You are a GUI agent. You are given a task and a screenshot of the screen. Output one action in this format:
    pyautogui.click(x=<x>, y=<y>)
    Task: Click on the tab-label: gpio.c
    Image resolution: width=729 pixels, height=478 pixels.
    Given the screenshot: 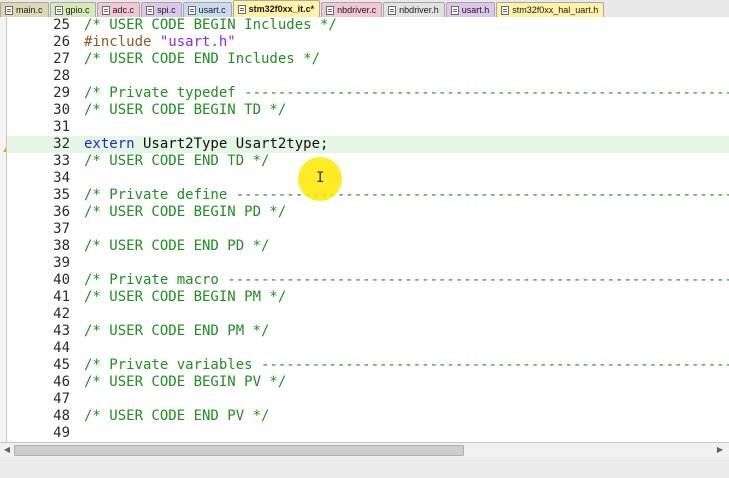 What is the action you would take?
    pyautogui.click(x=77, y=10)
    